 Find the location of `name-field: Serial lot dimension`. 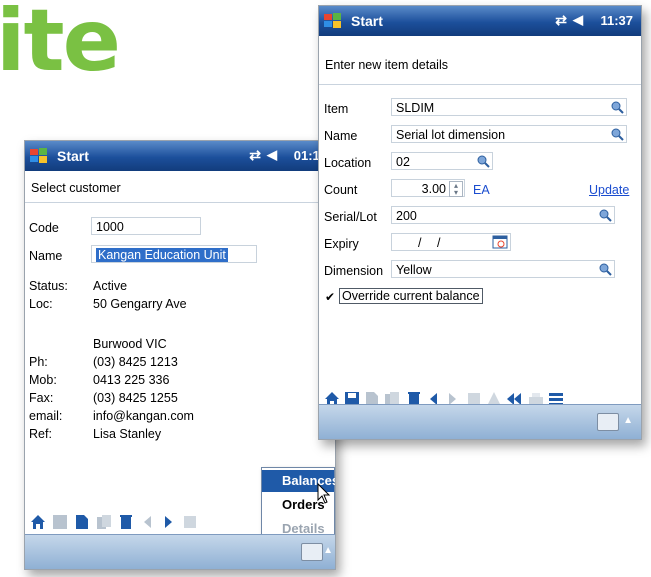

name-field: Serial lot dimension is located at coordinates (509, 134).